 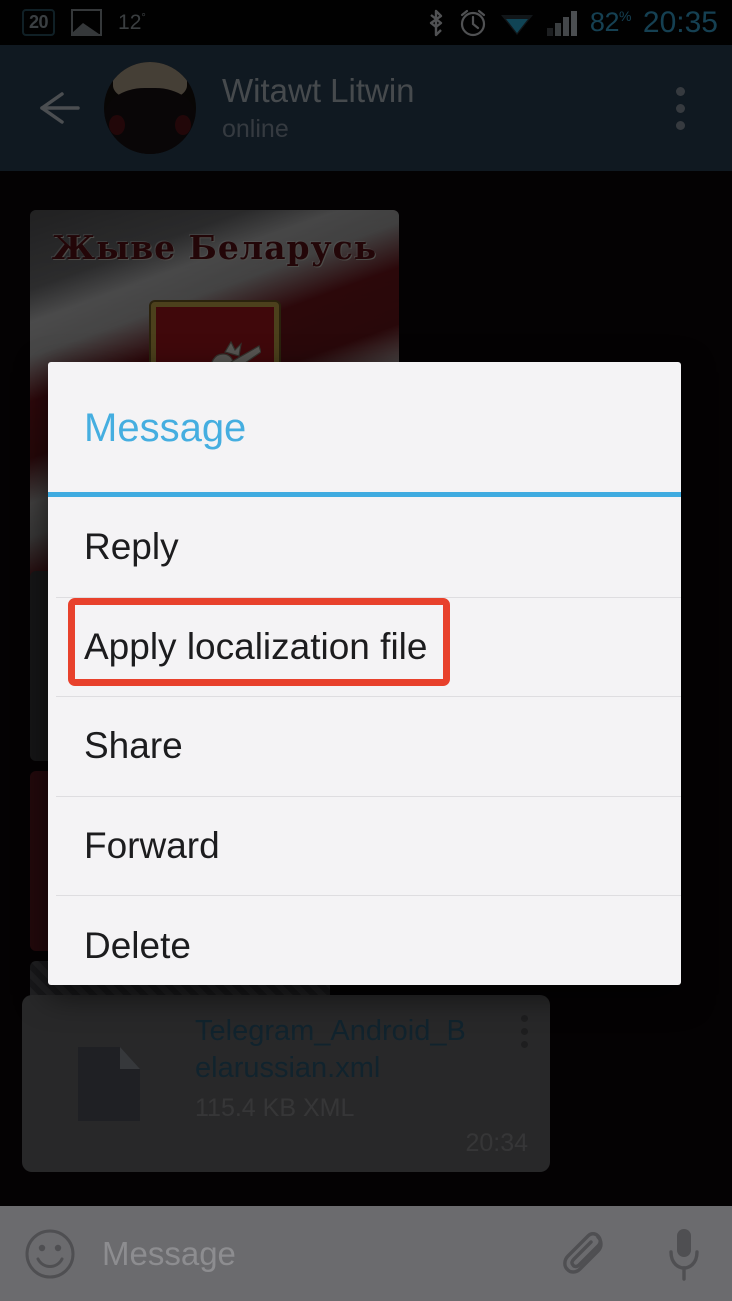 What do you see at coordinates (133, 746) in the screenshot?
I see `menu-item-label: Share` at bounding box center [133, 746].